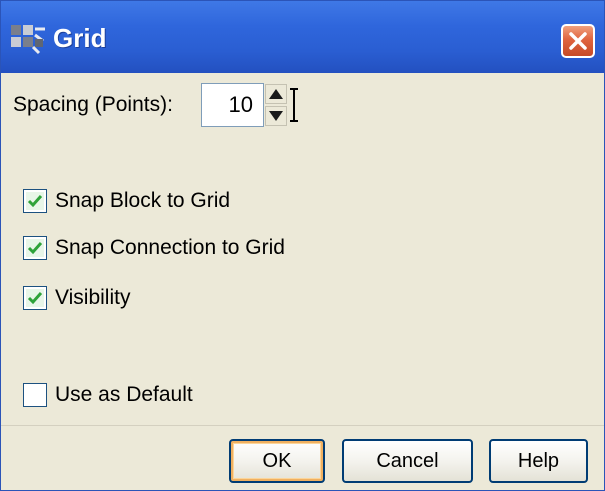 The height and width of the screenshot is (491, 605). Describe the element at coordinates (143, 200) in the screenshot. I see `snap-block-label: Snap Block to Grid` at that location.